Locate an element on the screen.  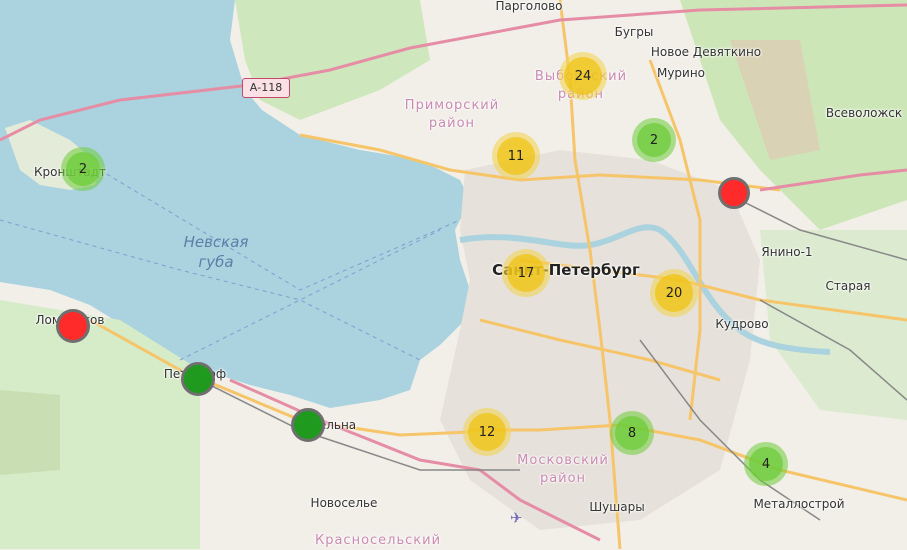
cluster-vyborgsky: 24 is located at coordinates (583, 76).